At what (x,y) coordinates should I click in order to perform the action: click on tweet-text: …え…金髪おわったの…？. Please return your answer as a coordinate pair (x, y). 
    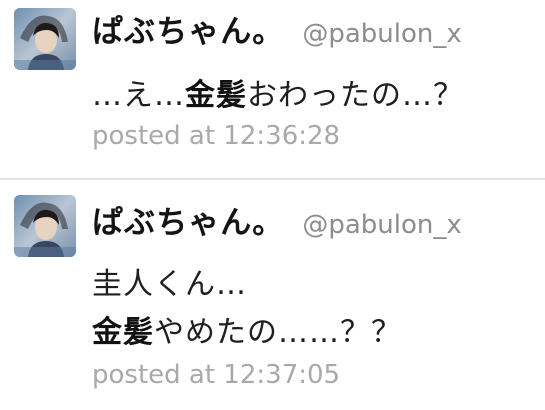
    Looking at the image, I should click on (278, 92).